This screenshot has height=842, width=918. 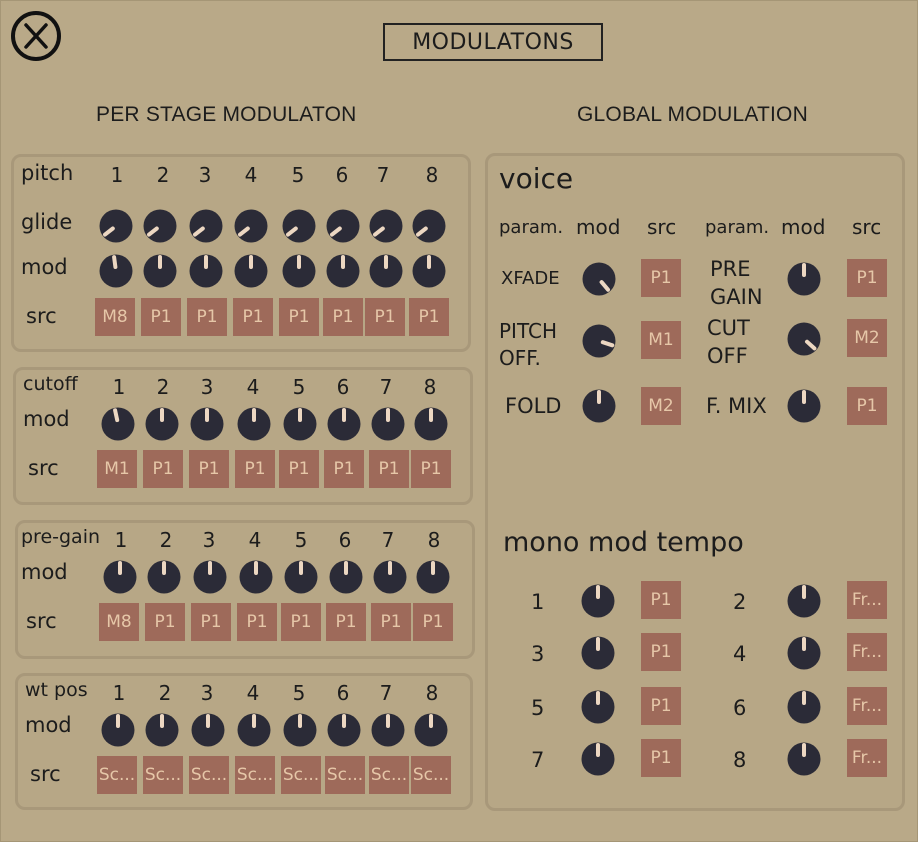 What do you see at coordinates (36, 36) in the screenshot?
I see `close-button` at bounding box center [36, 36].